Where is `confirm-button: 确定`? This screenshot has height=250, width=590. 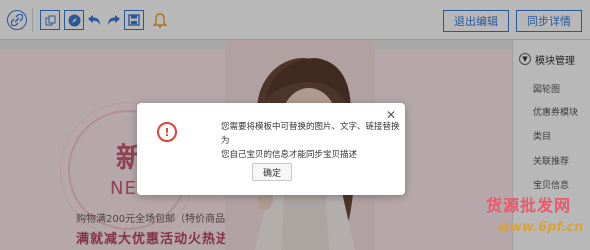
confirm-button: 确定 is located at coordinates (272, 172).